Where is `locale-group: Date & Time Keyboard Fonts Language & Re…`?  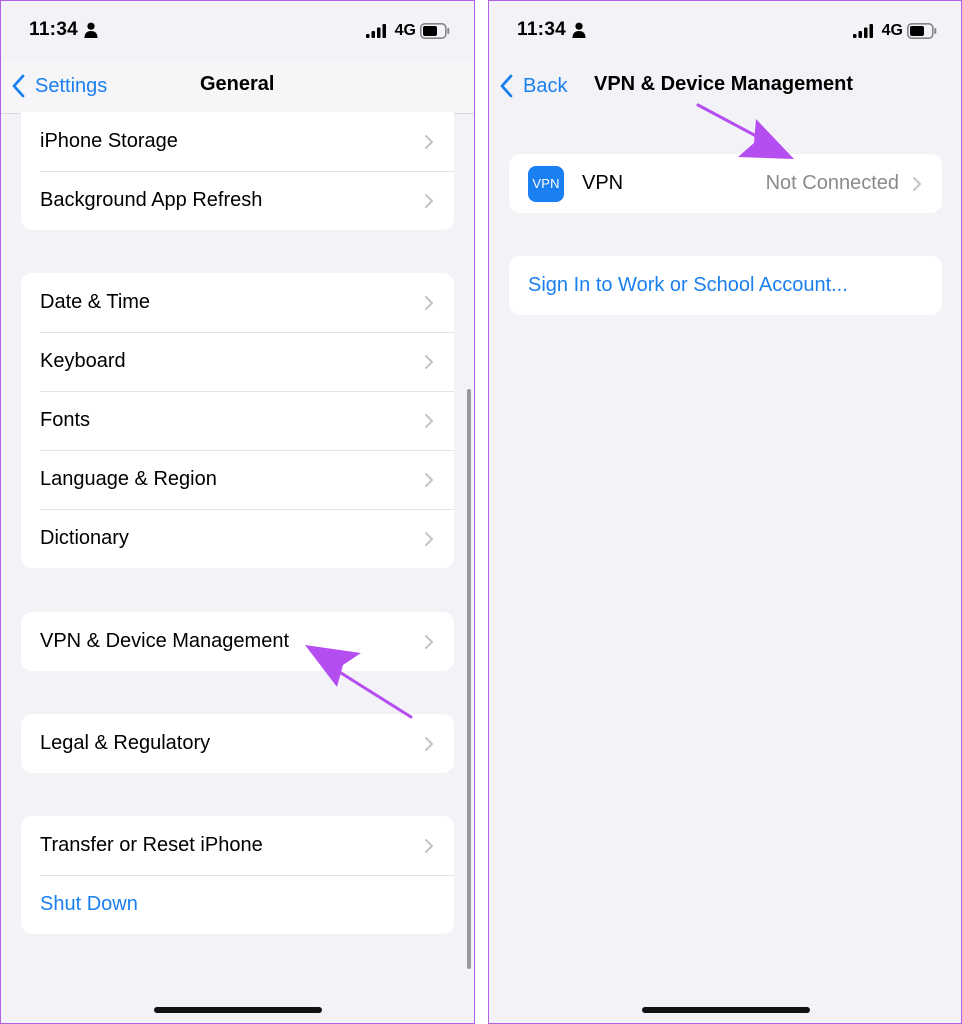
locale-group: Date & Time Keyboard Fonts Language & Re… is located at coordinates (237, 420).